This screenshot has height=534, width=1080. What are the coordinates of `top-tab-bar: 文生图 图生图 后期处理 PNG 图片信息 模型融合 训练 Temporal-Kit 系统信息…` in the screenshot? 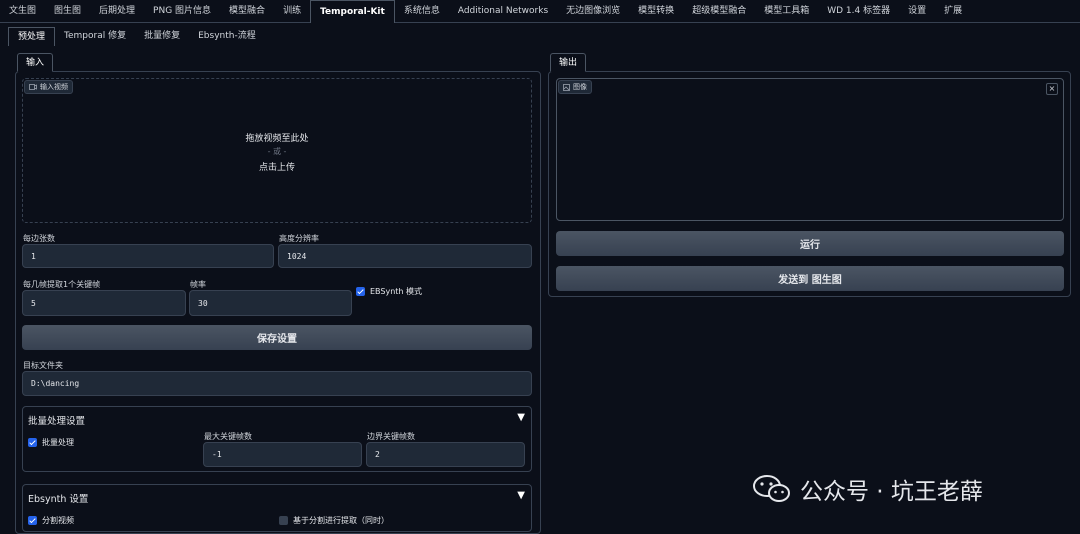 It's located at (540, 11).